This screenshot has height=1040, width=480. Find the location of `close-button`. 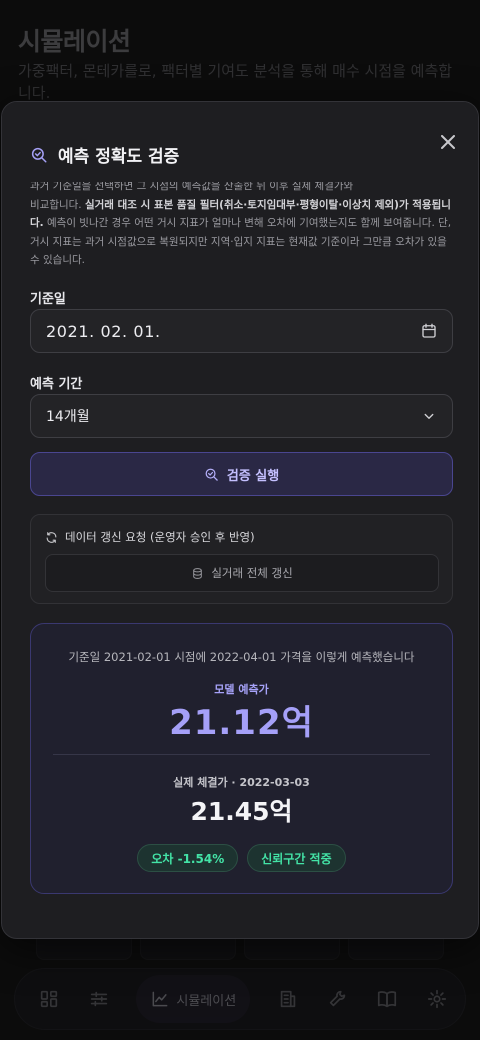

close-button is located at coordinates (448, 142).